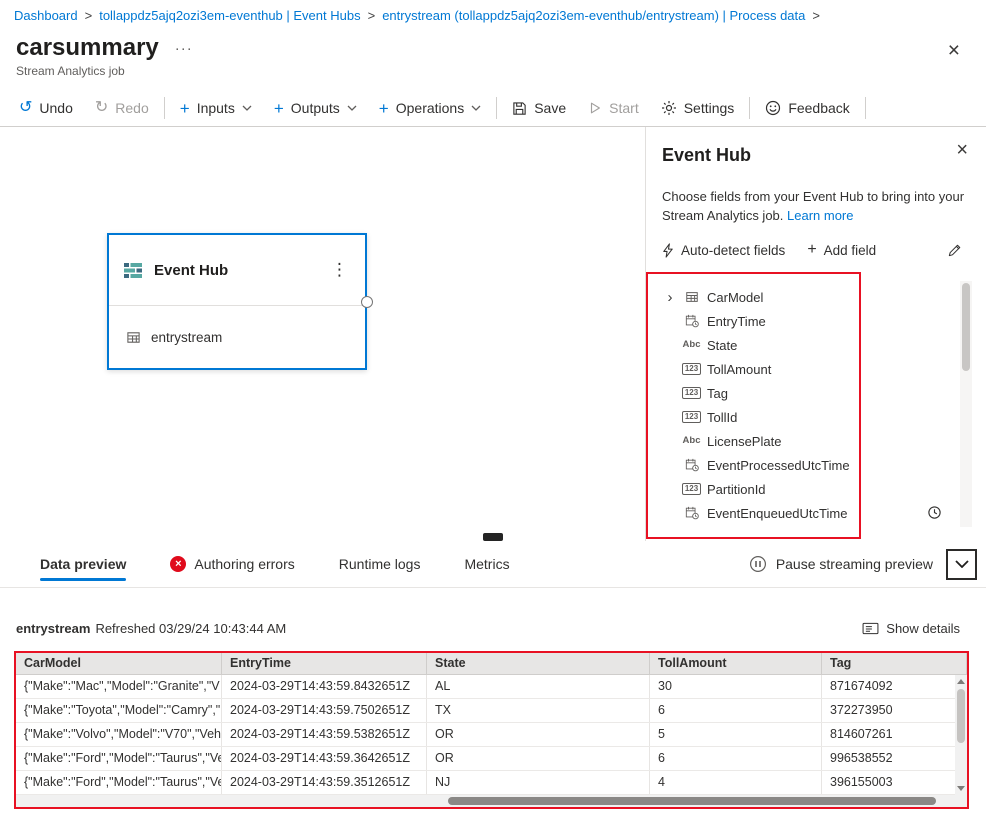 This screenshot has width=986, height=825. Describe the element at coordinates (538, 663) in the screenshot. I see `column-header: State` at that location.